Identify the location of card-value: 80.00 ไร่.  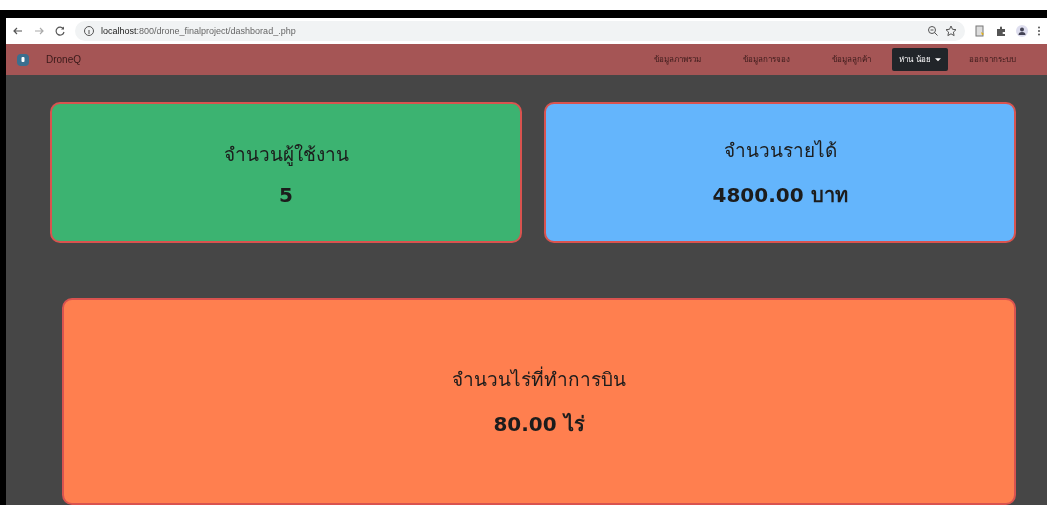
(539, 424).